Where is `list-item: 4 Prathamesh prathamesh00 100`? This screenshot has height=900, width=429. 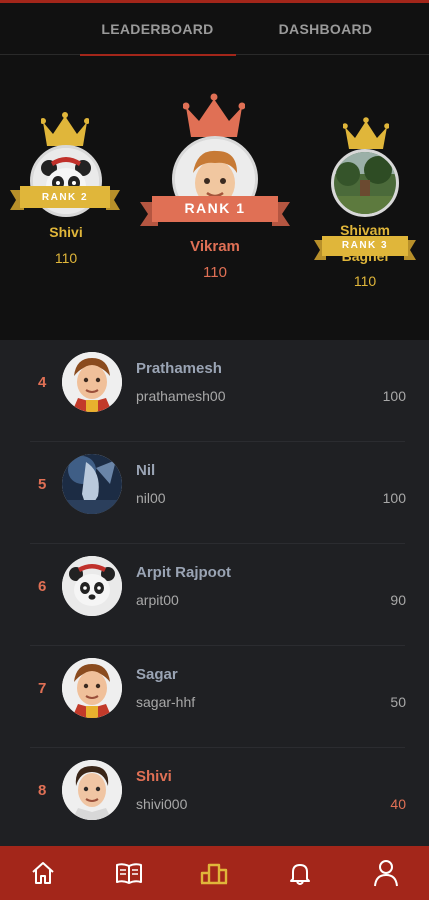
list-item: 4 Prathamesh prathamesh00 100 is located at coordinates (214, 391).